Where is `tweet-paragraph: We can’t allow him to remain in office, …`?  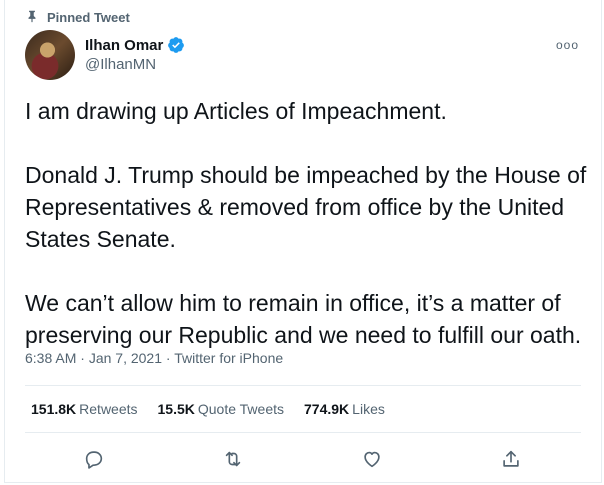 tweet-paragraph: We can’t allow him to remain in office, … is located at coordinates (303, 319).